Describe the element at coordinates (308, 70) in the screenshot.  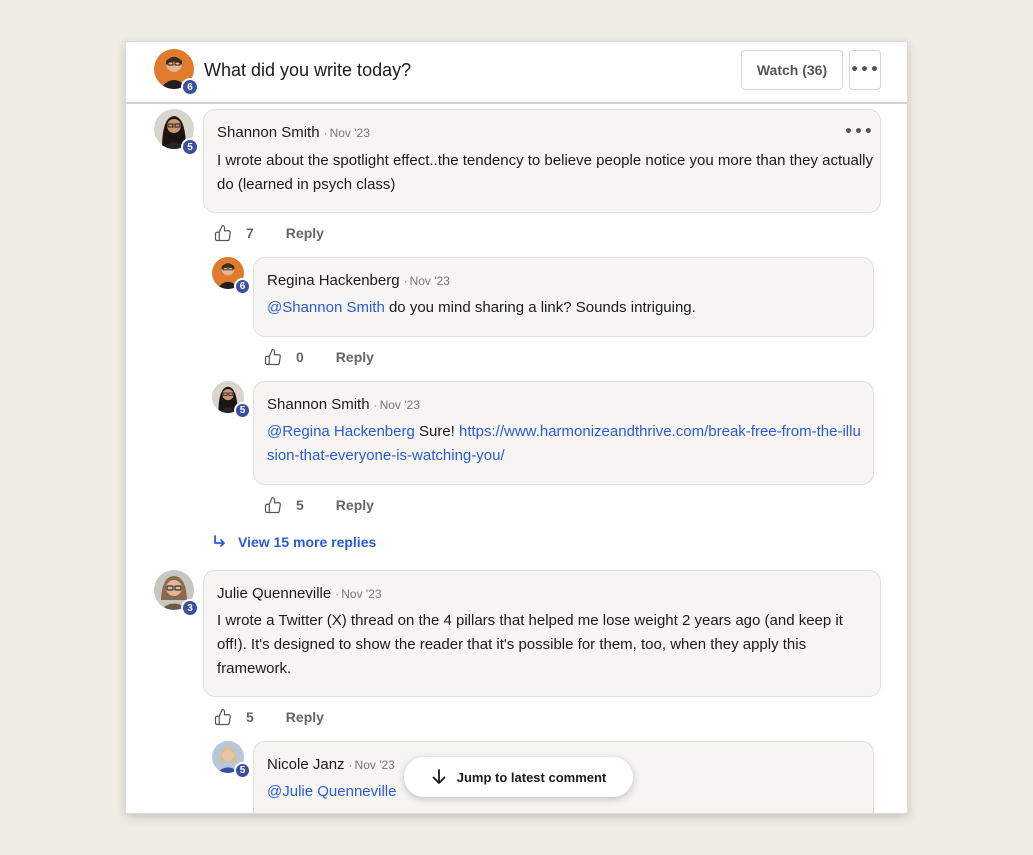
I see `page-title: What did you write today?` at that location.